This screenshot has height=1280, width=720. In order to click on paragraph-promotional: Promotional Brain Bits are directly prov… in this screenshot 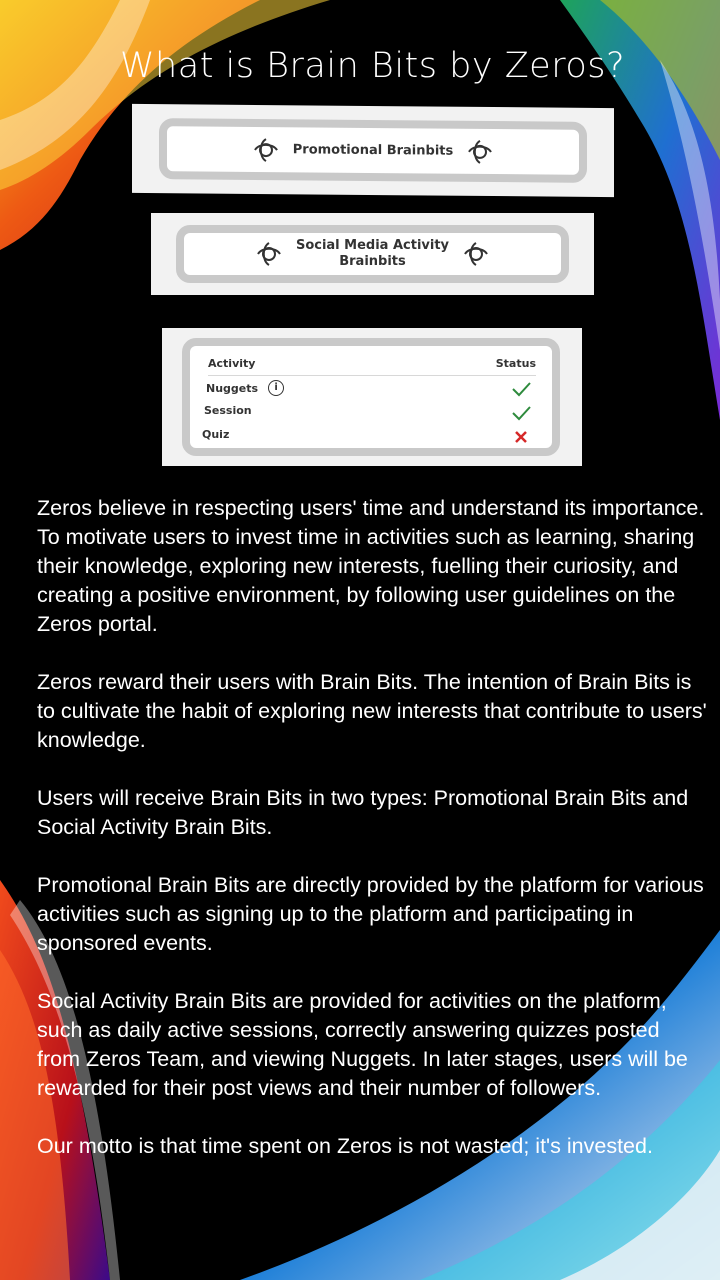, I will do `click(370, 914)`.